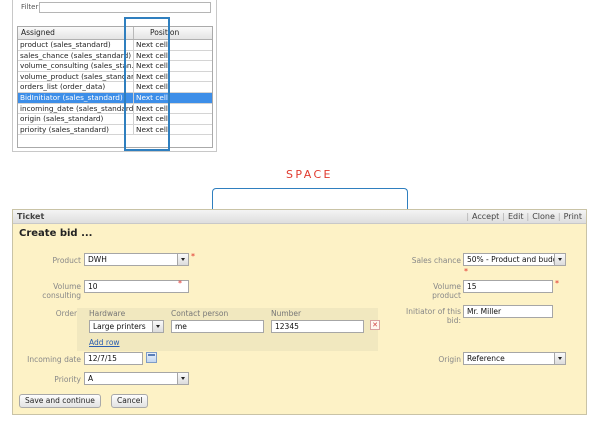 Image resolution: width=600 pixels, height=429 pixels. What do you see at coordinates (516, 216) in the screenshot?
I see `edit-button: Edit` at bounding box center [516, 216].